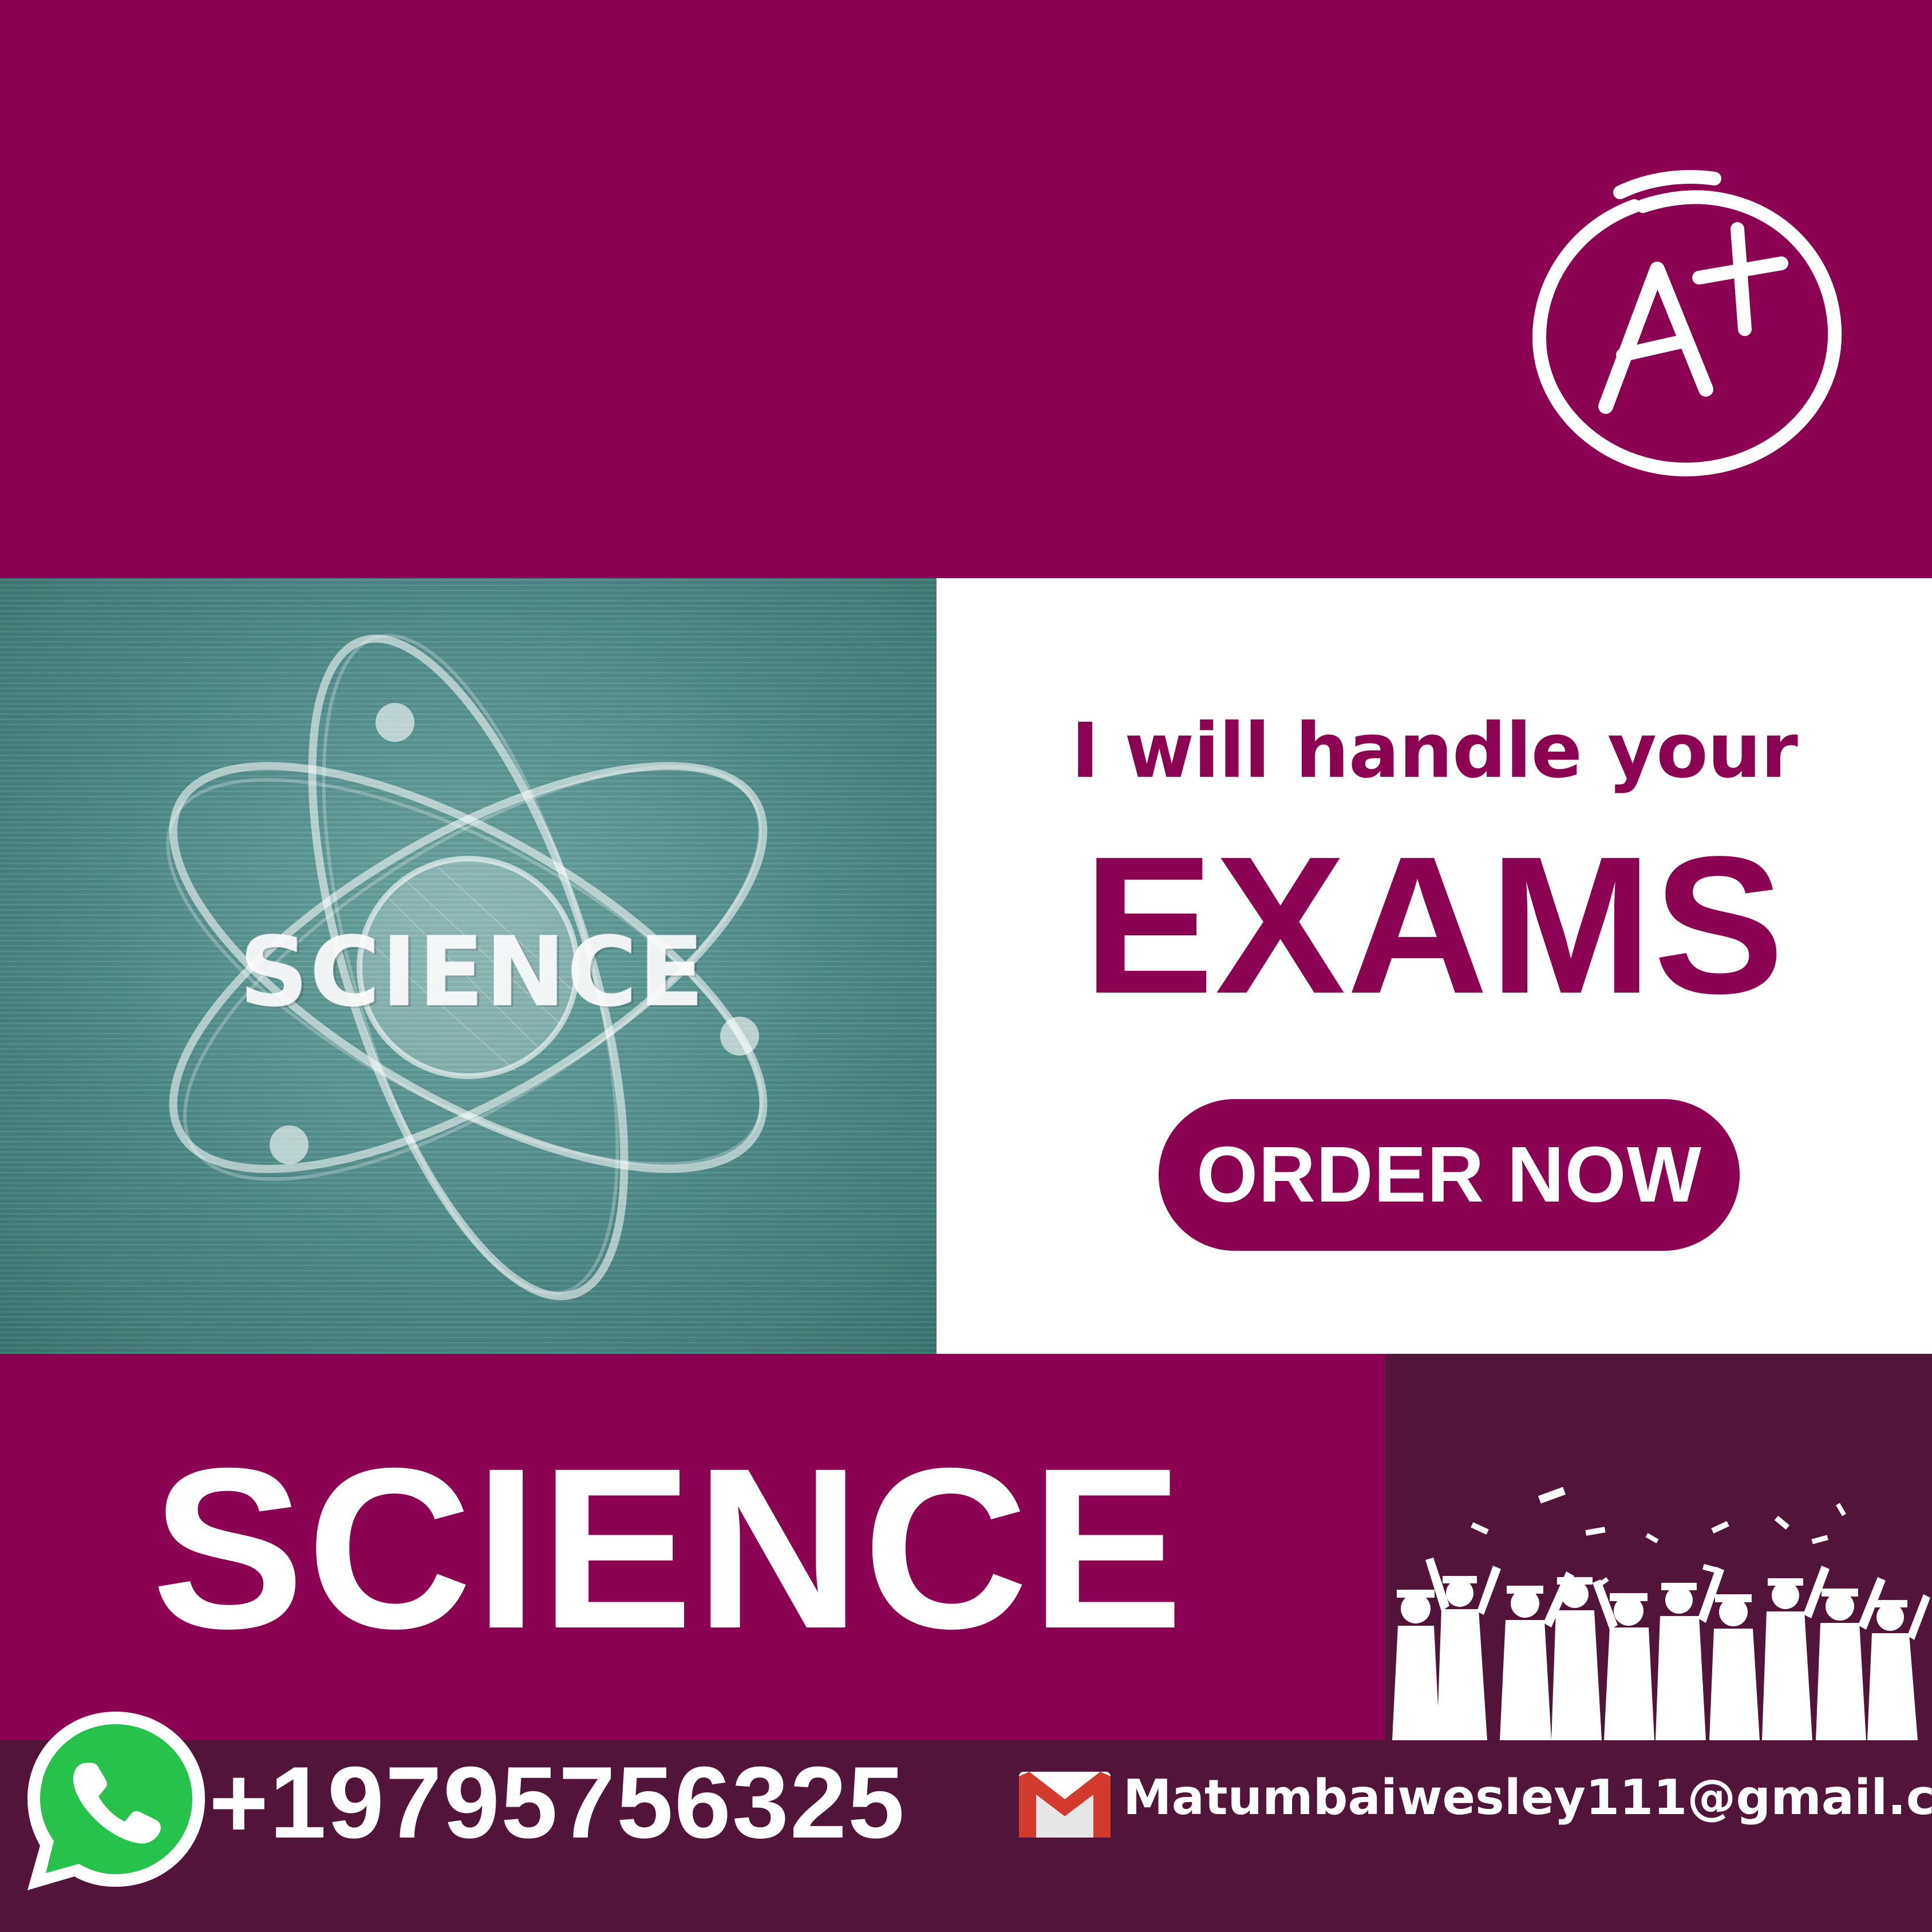 The height and width of the screenshot is (1932, 1932). I want to click on phone-number: +19795756325, so click(557, 1803).